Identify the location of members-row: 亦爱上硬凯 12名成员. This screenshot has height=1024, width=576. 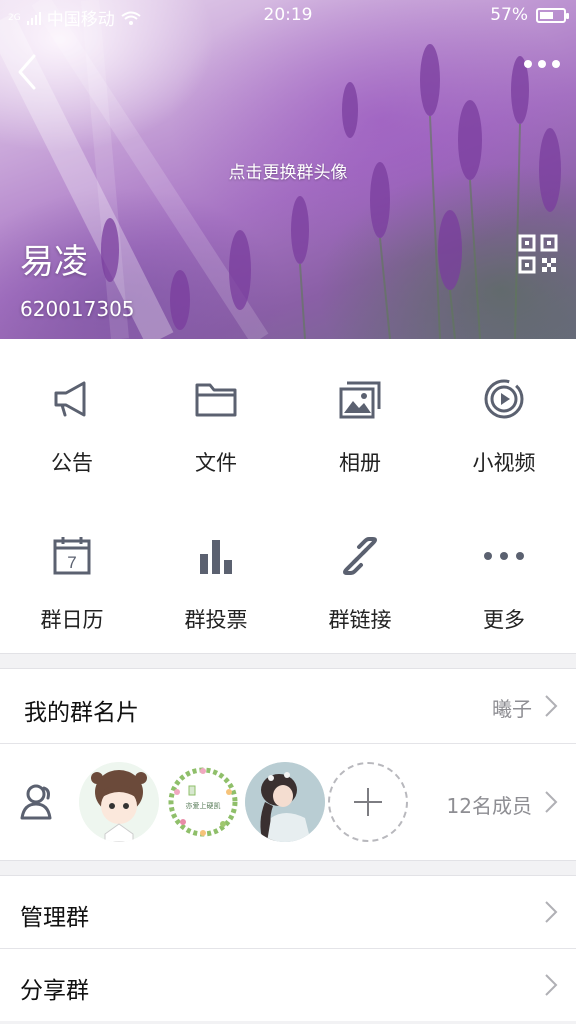
(288, 802).